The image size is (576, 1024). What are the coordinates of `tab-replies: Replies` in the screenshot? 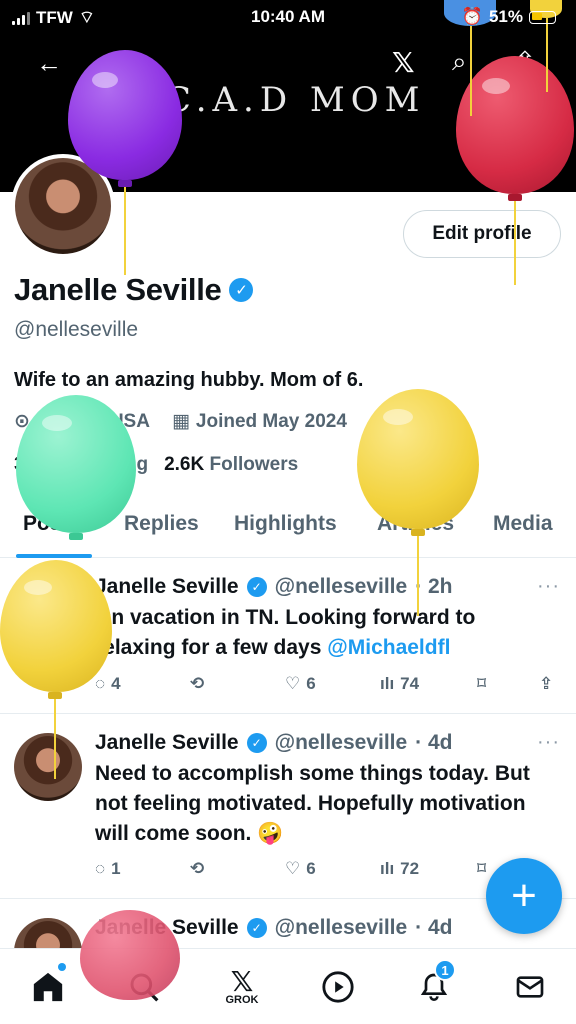 It's located at (161, 524).